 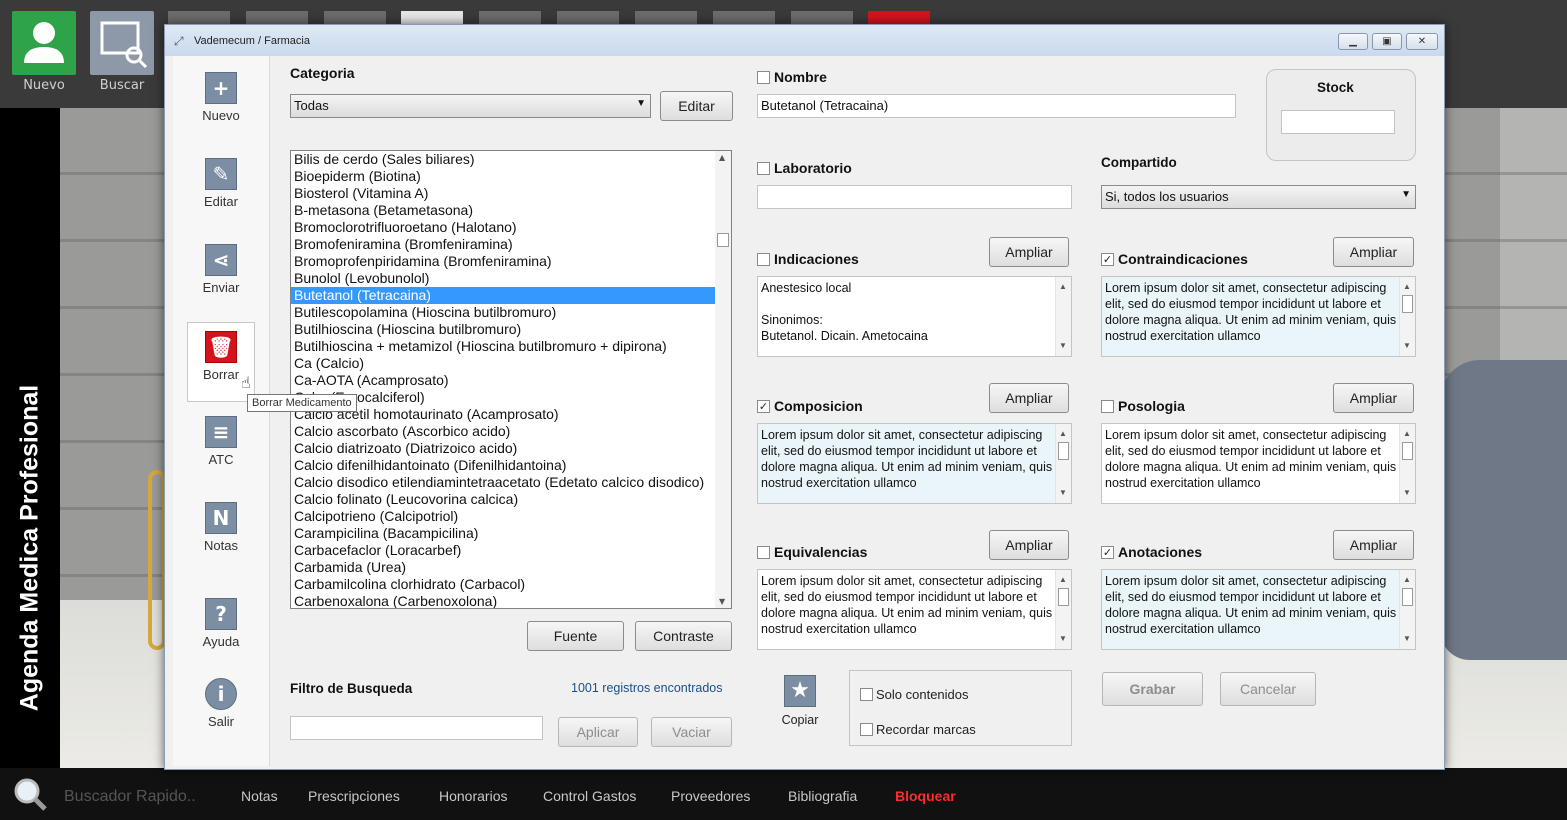 I want to click on window-titlebar: ⤢ Vademecum / Farmacia ▁ ▣ ✕, so click(x=804, y=40).